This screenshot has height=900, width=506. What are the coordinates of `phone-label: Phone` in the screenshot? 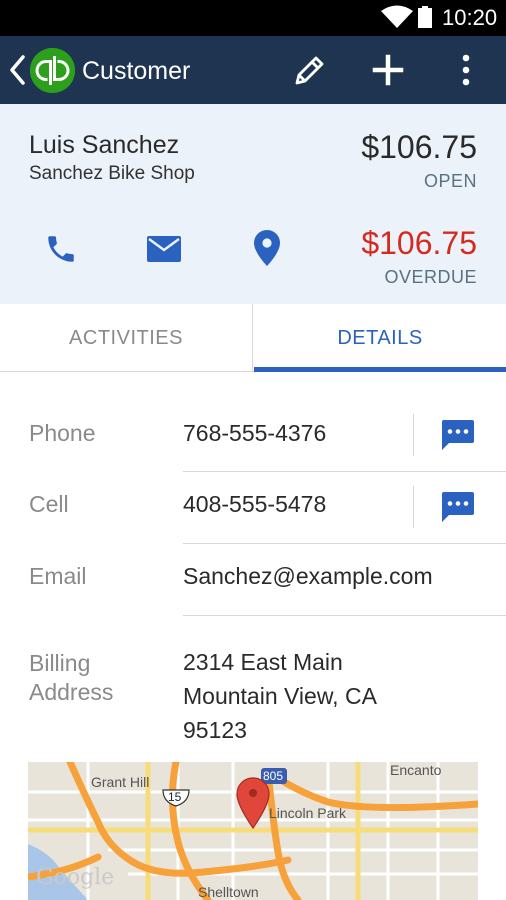 It's located at (62, 433).